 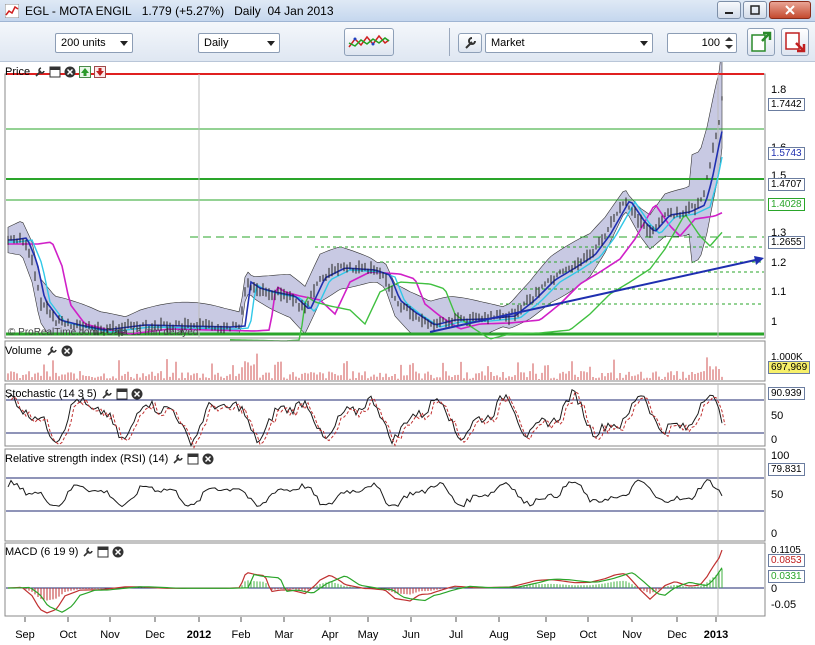 I want to click on trendline, so click(x=595, y=295).